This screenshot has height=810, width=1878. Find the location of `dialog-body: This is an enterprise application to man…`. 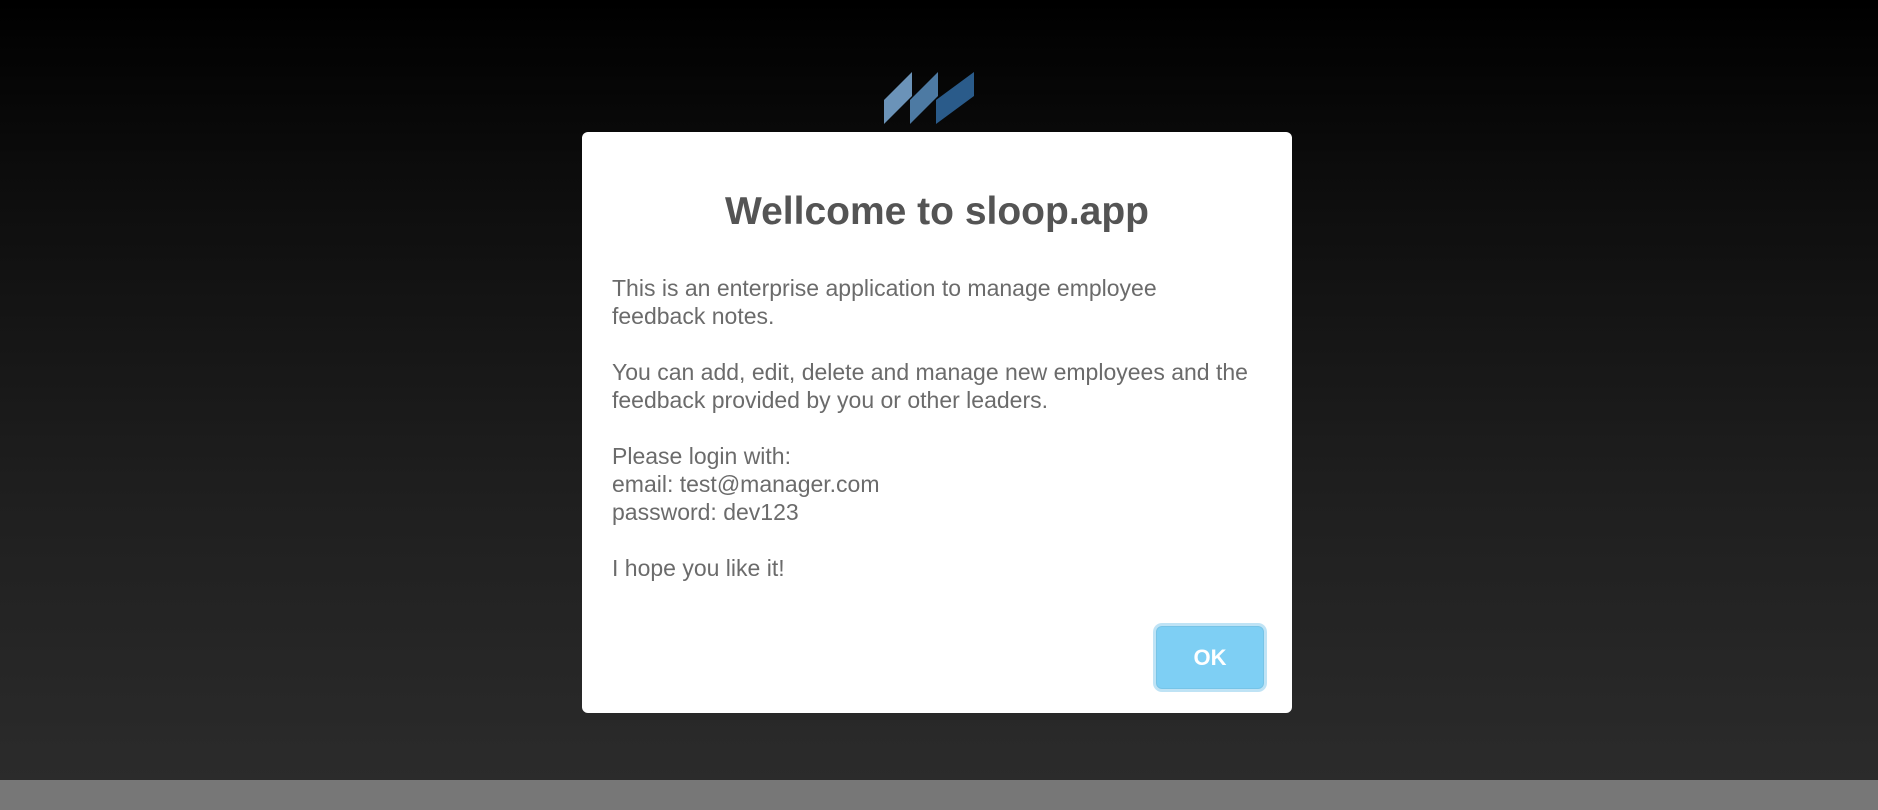

dialog-body: This is an enterprise application to man… is located at coordinates (932, 442).